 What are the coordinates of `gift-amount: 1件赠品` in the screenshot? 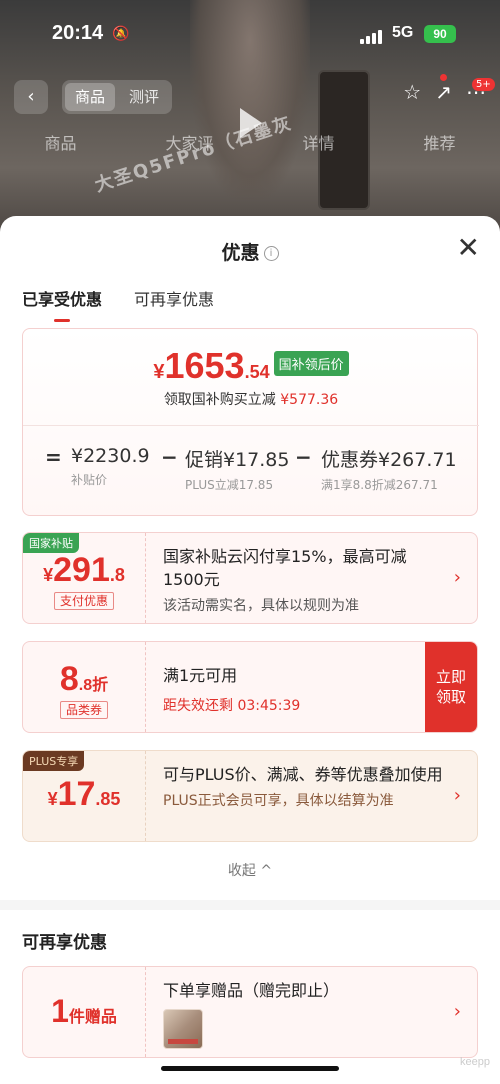 It's located at (84, 1011).